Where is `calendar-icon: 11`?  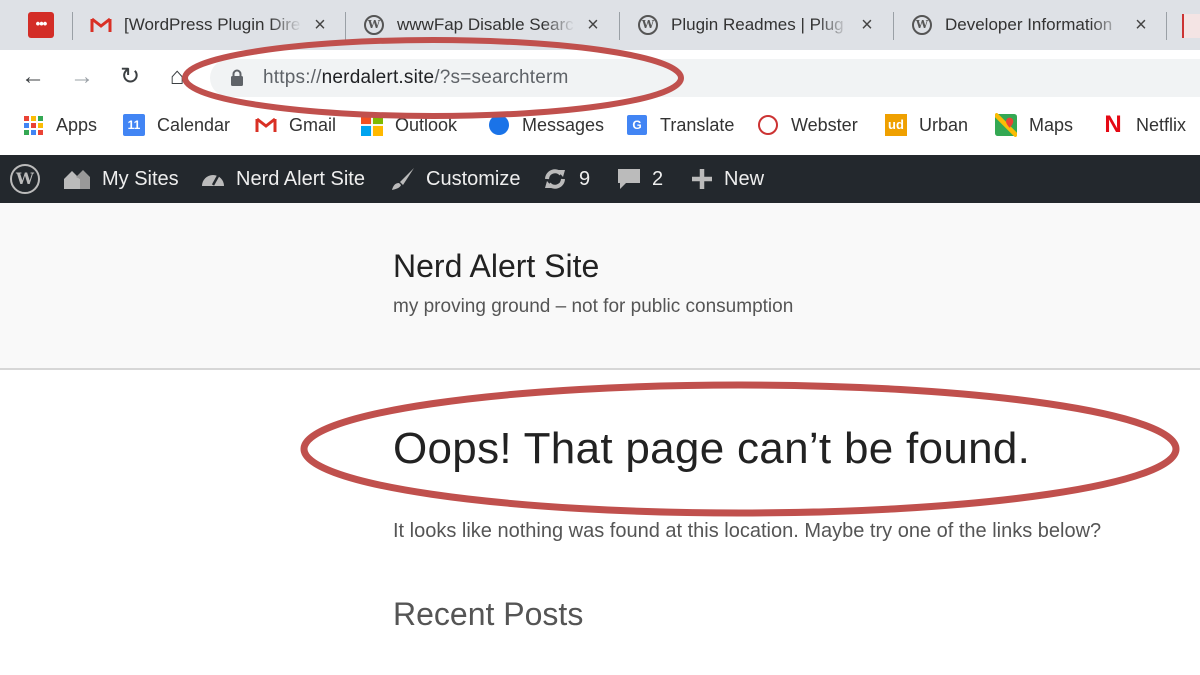
calendar-icon: 11 is located at coordinates (134, 125).